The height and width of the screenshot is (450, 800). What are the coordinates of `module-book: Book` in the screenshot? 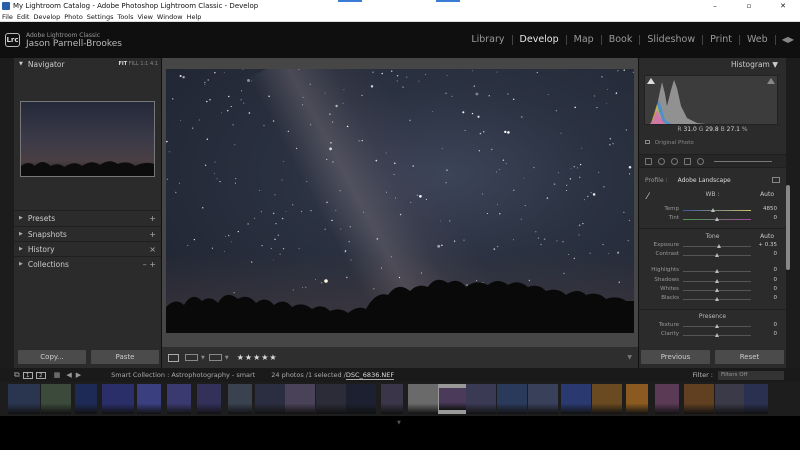 It's located at (621, 40).